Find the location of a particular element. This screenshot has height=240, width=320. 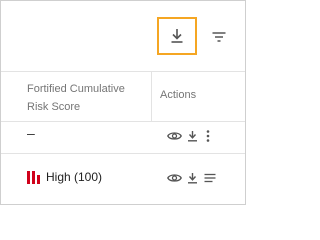

filter-icon is located at coordinates (219, 37).